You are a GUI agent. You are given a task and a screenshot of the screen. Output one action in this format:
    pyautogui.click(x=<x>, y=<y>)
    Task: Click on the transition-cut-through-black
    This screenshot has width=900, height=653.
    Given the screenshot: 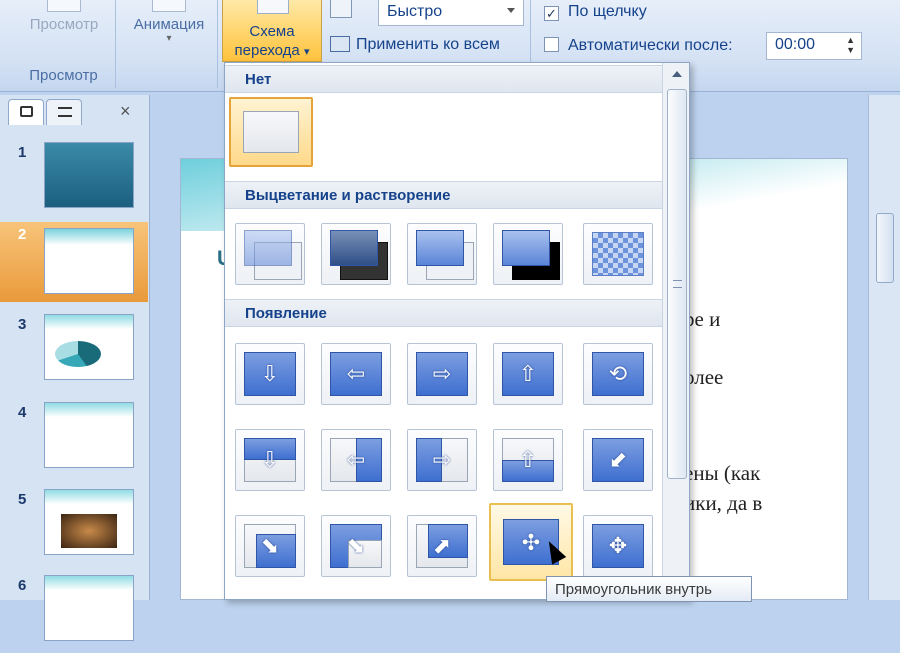 What is the action you would take?
    pyautogui.click(x=528, y=254)
    